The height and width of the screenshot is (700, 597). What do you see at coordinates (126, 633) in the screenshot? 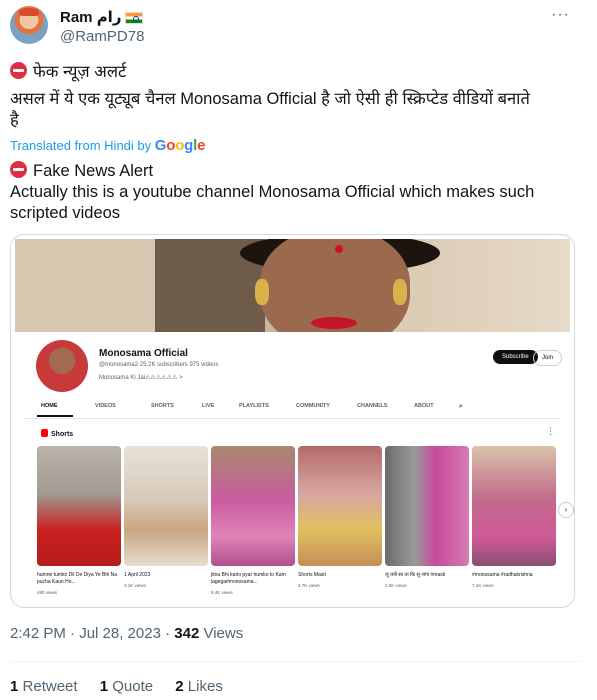
I see `tweet-timestamp: 2:42 PM · Jul 28, 2023 · 342 Views` at bounding box center [126, 633].